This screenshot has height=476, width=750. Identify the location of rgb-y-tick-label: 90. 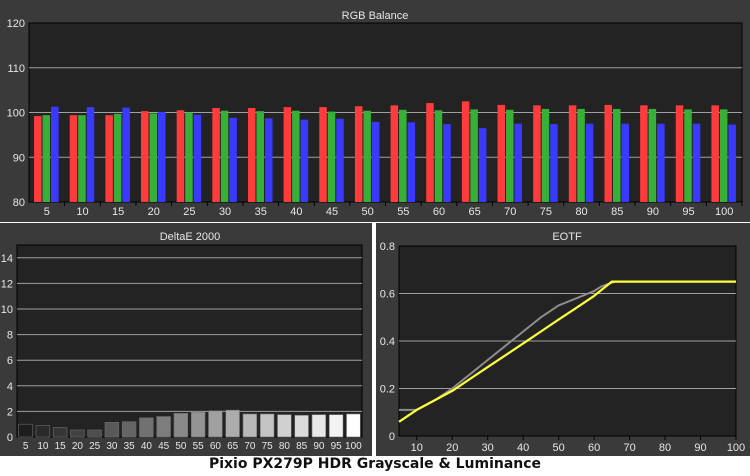
(19, 158).